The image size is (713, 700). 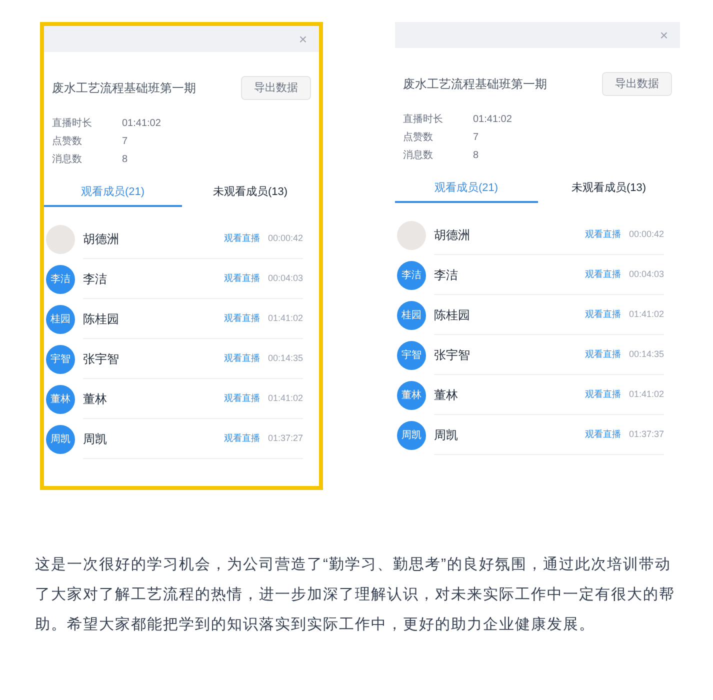 I want to click on article-paragraph: 这是一次很好的学习机会，为公司营造了“勤学习、勤思考”的良好氛围，通过此次培训带动了大家对了解工艺流程的热情，进一步加深了理解认识，对未来实际工作中一定有很大的帮助。希望大家都能把学到的知识落实到实际工作中，更好的助力企业健康发展。, so click(x=355, y=595).